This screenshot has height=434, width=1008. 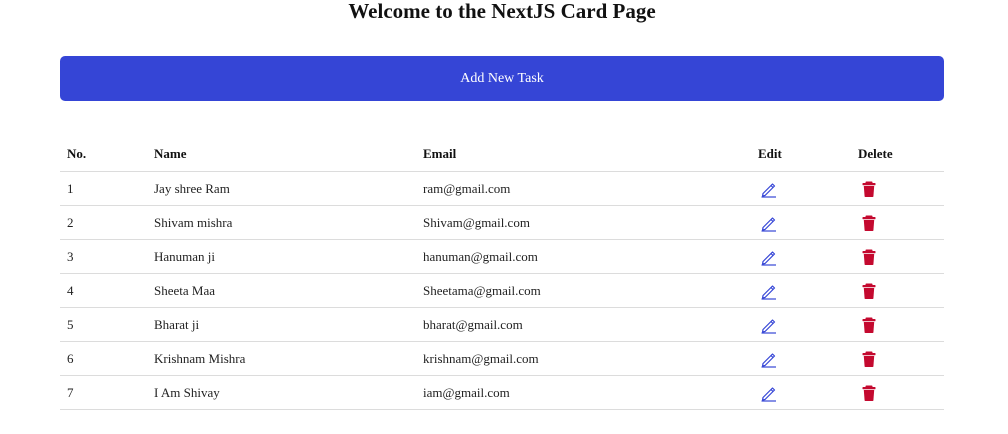 What do you see at coordinates (103, 358) in the screenshot?
I see `cell-no: 6` at bounding box center [103, 358].